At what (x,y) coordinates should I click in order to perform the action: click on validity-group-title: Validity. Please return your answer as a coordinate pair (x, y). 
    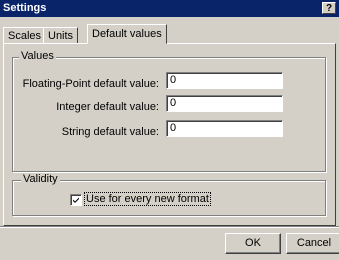
    Looking at the image, I should click on (40, 179).